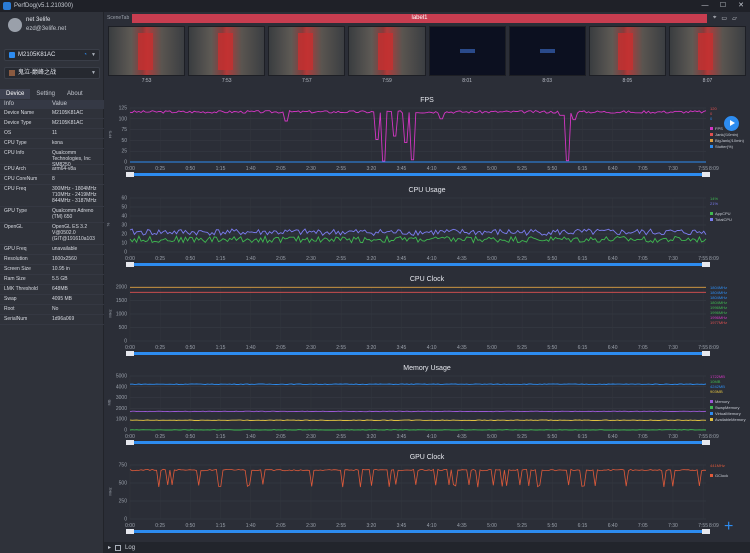  I want to click on legend-item: AvailableMemory, so click(728, 419).